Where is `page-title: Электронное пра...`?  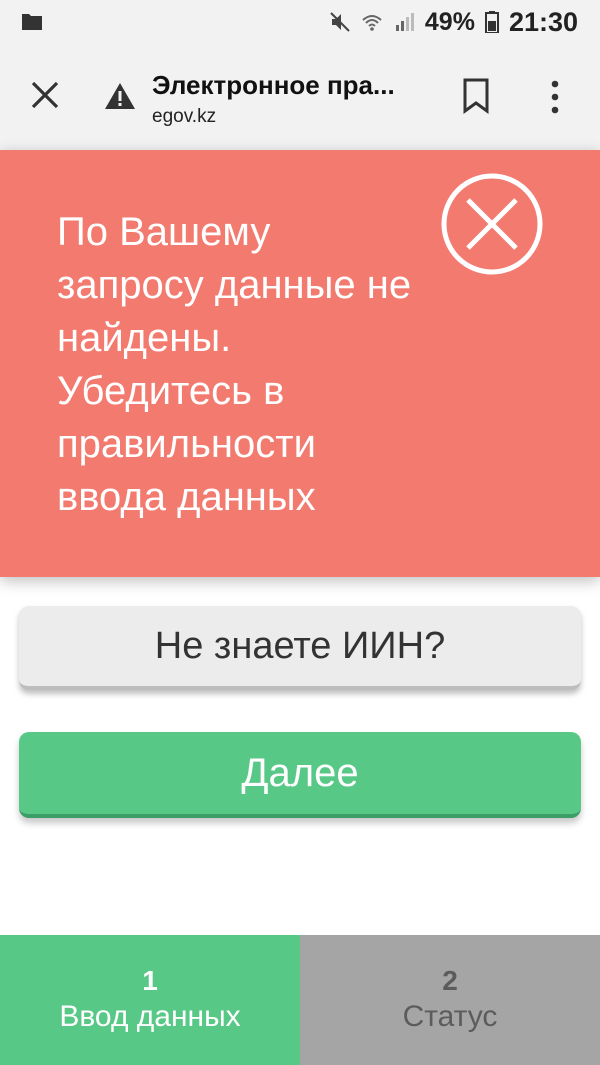
page-title: Электронное пра... is located at coordinates (273, 85).